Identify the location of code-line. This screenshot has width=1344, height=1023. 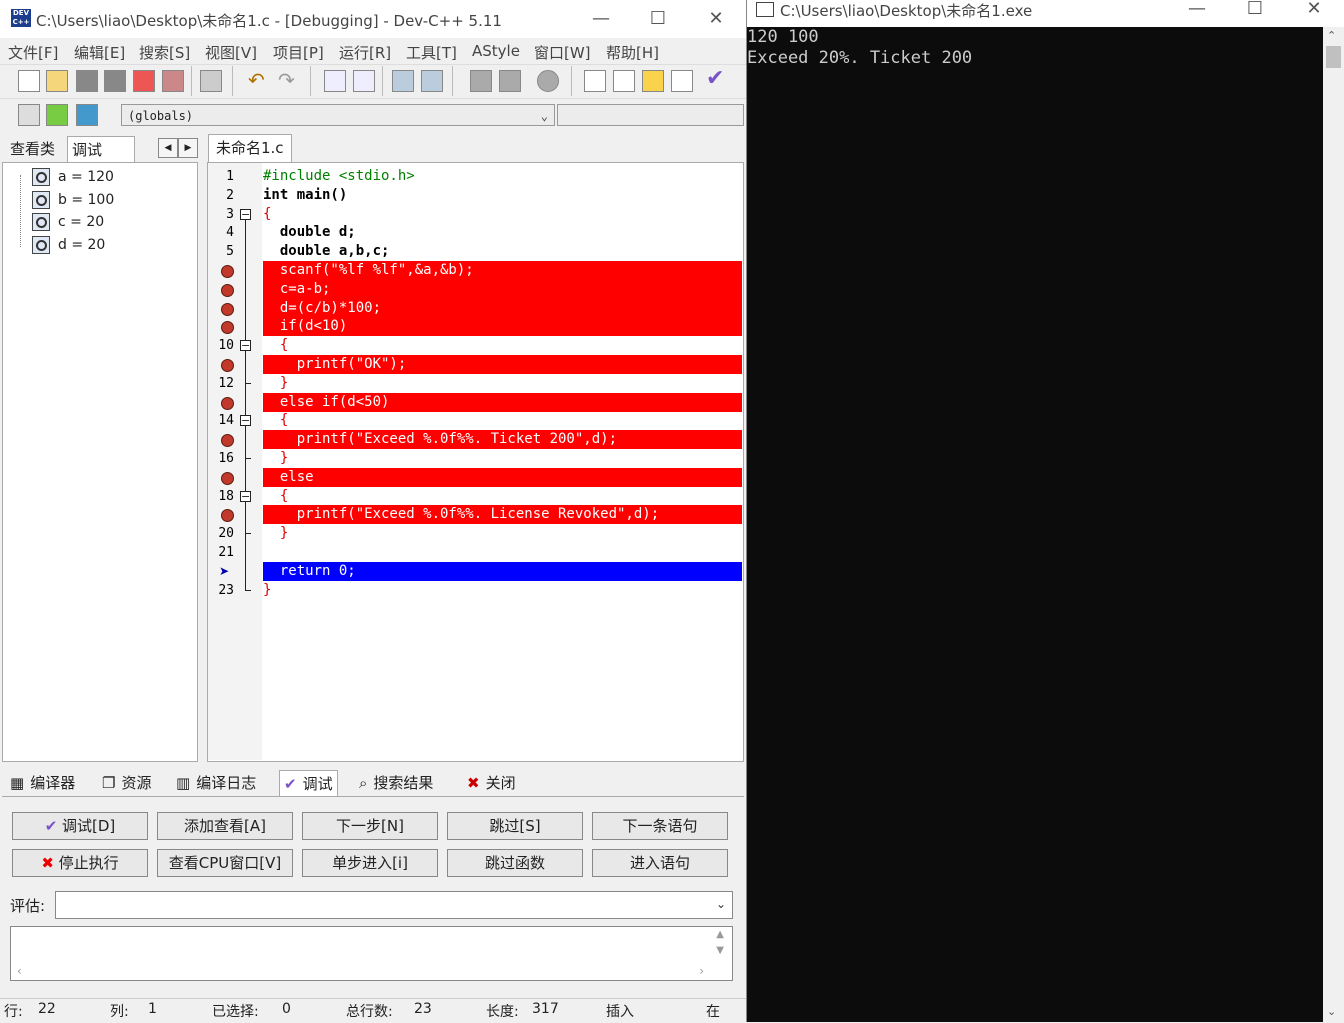
(502, 552).